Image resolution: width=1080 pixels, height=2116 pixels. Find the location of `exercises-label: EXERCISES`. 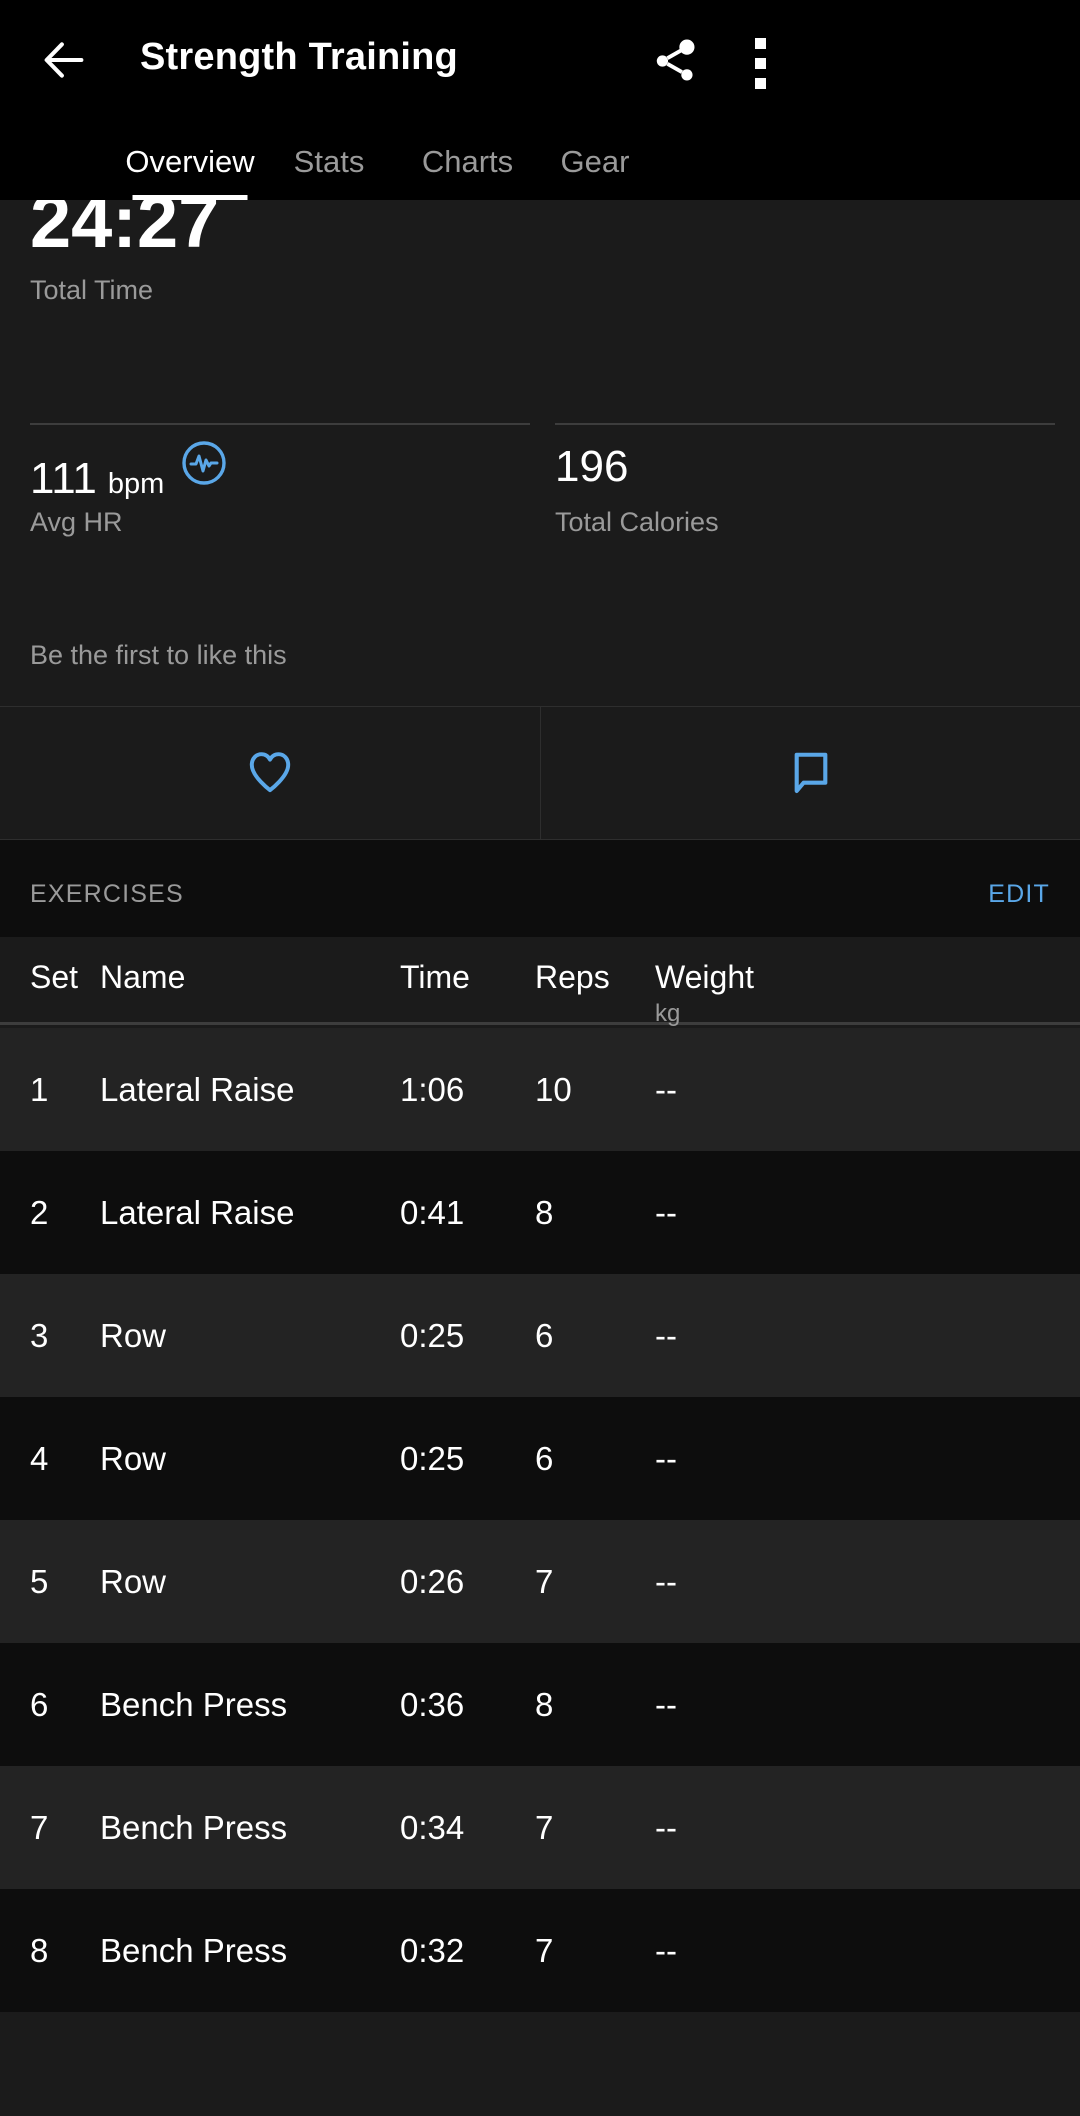

exercises-label: EXERCISES is located at coordinates (107, 894).